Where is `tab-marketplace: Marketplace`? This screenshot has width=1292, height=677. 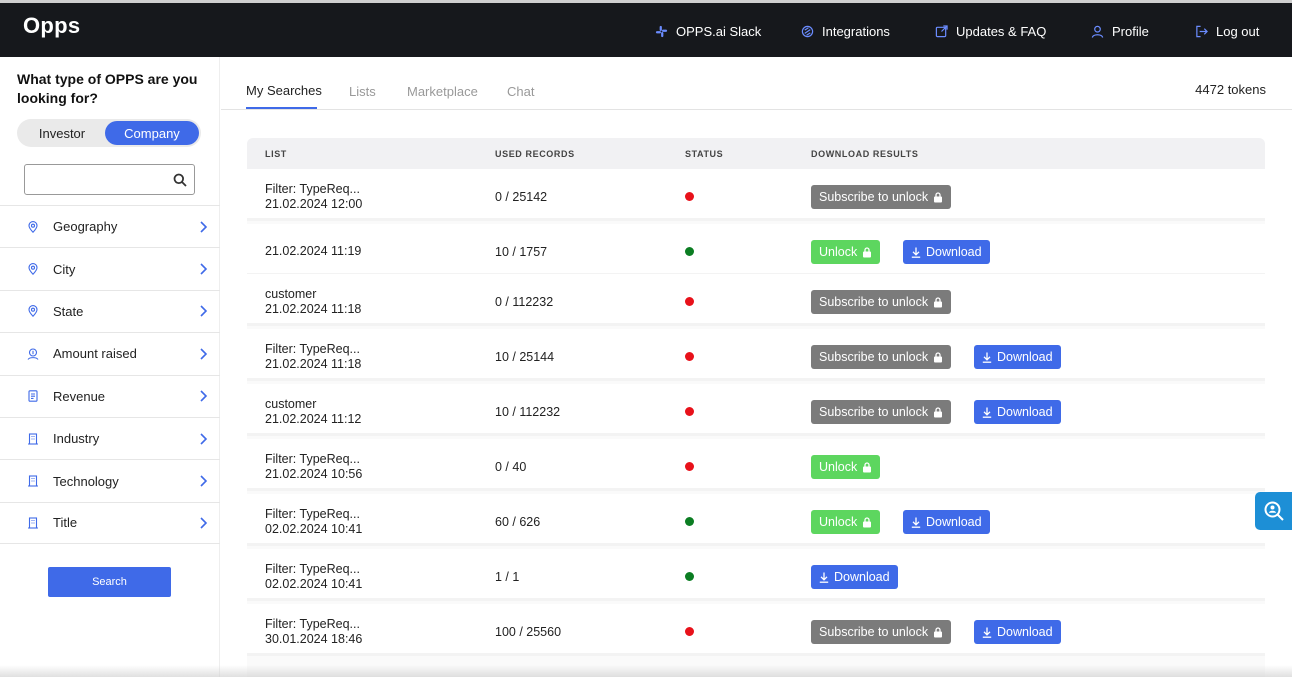 tab-marketplace: Marketplace is located at coordinates (442, 91).